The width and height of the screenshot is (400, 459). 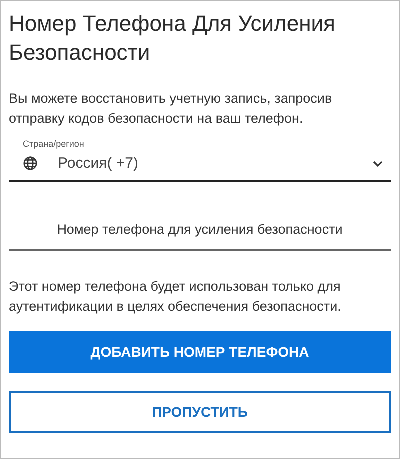 What do you see at coordinates (54, 144) in the screenshot?
I see `field-label: Страна/регион` at bounding box center [54, 144].